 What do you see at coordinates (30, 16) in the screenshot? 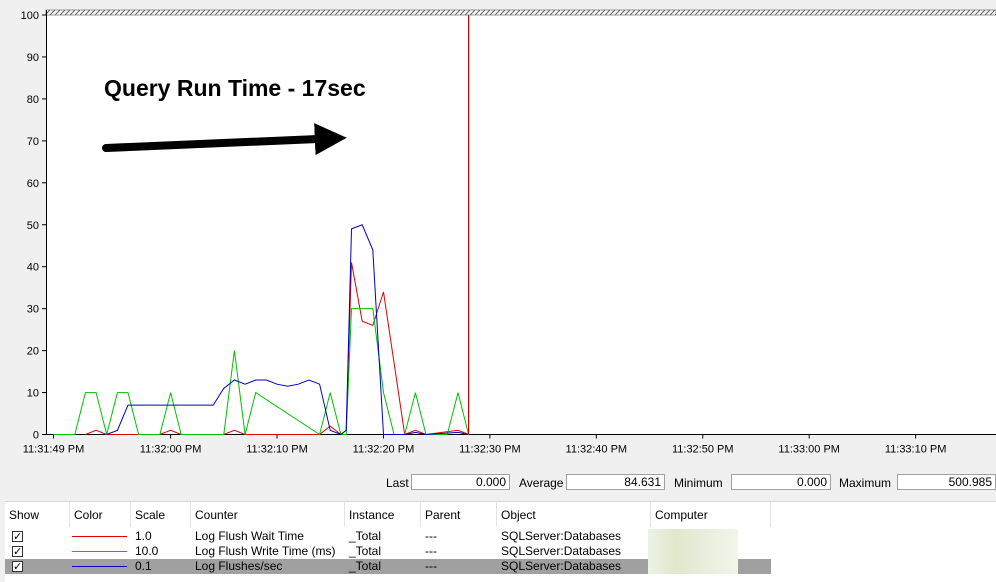
I see `y-tick-label: 100` at bounding box center [30, 16].